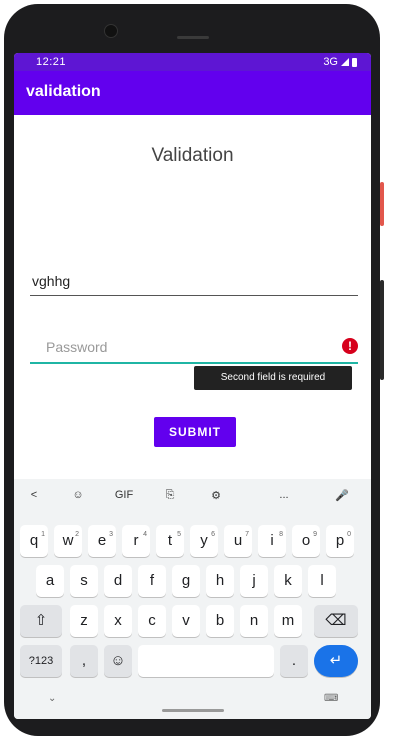 Image resolution: width=403 pixels, height=740 pixels. What do you see at coordinates (220, 581) in the screenshot?
I see `key-h: h` at bounding box center [220, 581].